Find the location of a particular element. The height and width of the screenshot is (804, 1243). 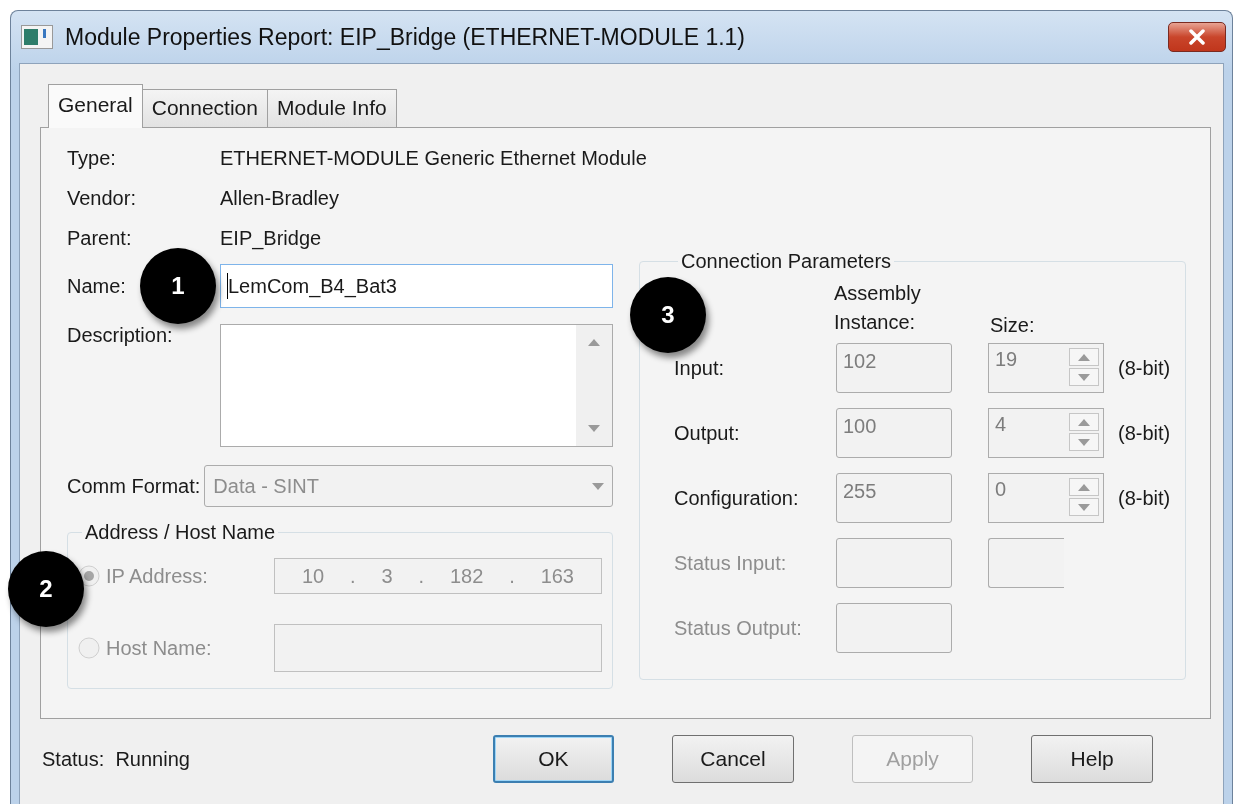

host-name-field is located at coordinates (438, 648).